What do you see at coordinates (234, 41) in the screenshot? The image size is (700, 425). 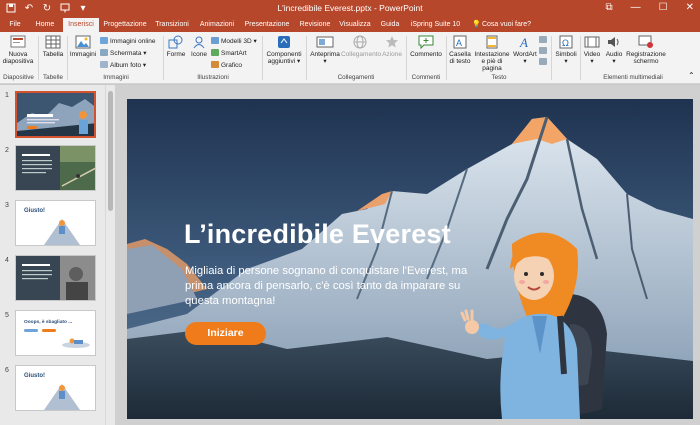 I see `3d-models-button: Modelli 3D ▾` at bounding box center [234, 41].